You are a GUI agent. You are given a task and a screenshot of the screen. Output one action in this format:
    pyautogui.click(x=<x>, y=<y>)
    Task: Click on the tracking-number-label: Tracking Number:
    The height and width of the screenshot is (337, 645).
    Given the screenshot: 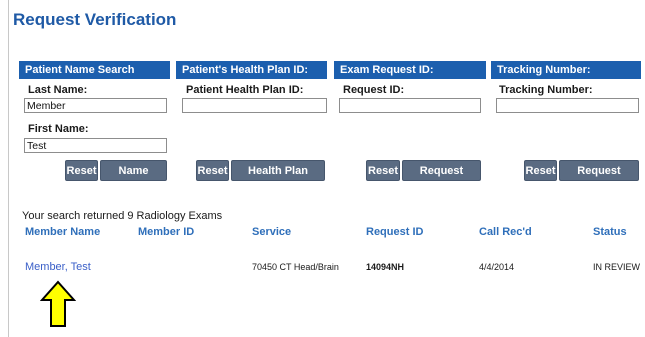 What is the action you would take?
    pyautogui.click(x=546, y=90)
    